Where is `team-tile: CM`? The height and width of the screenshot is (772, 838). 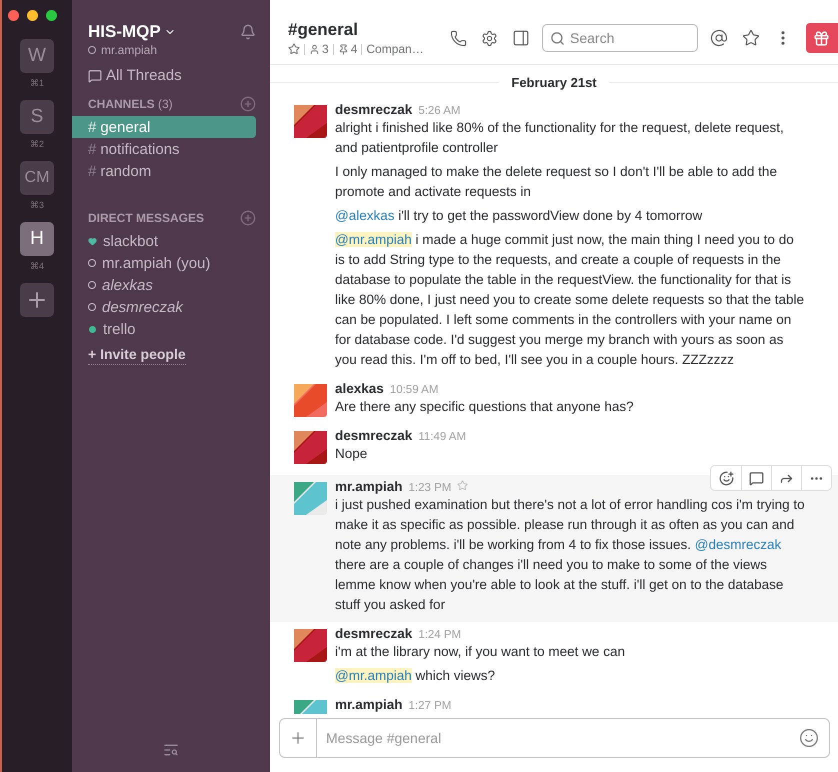
team-tile: CM is located at coordinates (37, 178).